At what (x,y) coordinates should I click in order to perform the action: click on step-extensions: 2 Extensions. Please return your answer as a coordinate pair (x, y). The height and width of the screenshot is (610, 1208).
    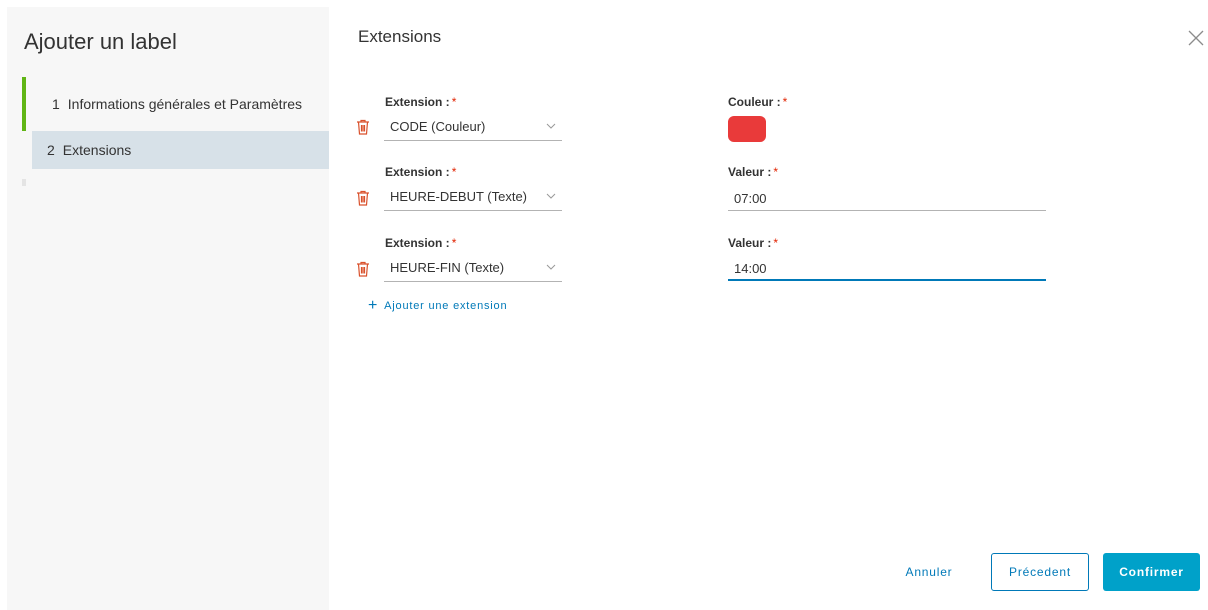
    Looking at the image, I should click on (180, 150).